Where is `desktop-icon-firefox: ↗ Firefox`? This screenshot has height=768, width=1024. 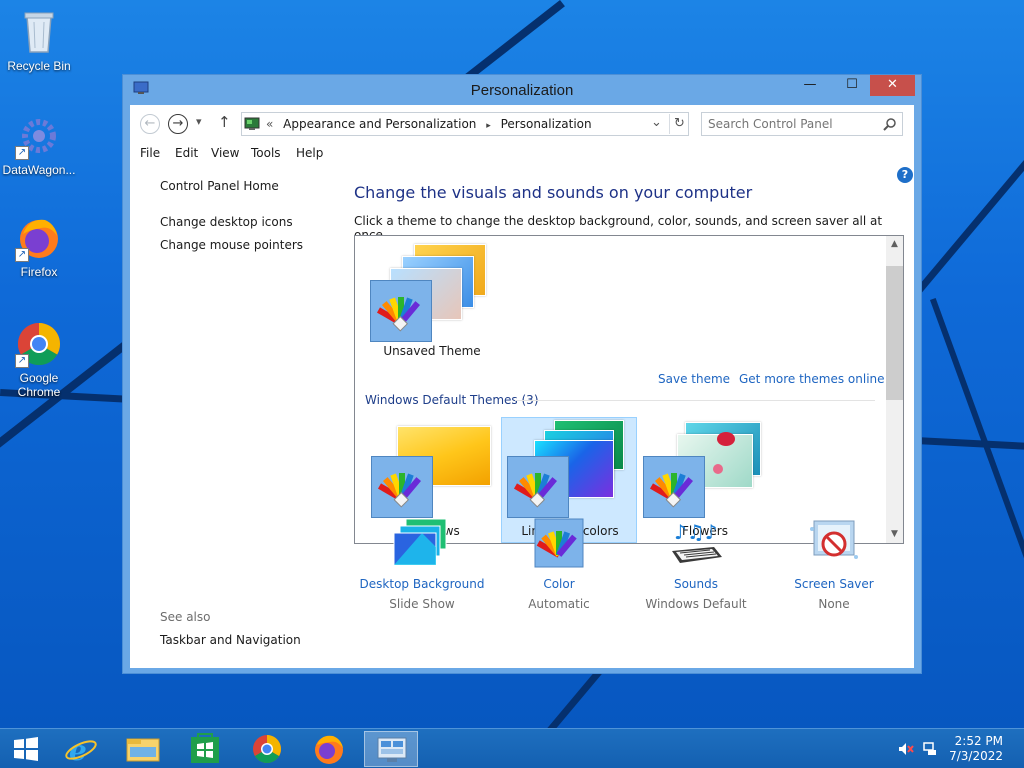
desktop-icon-firefox: ↗ Firefox is located at coordinates (39, 246).